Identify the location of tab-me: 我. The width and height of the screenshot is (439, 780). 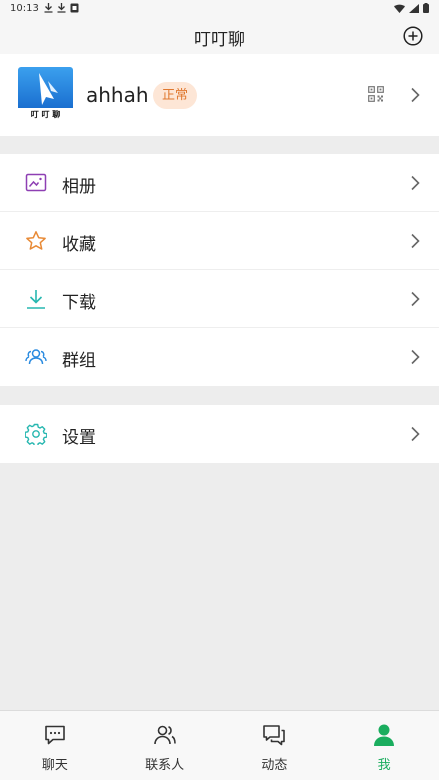
(384, 745).